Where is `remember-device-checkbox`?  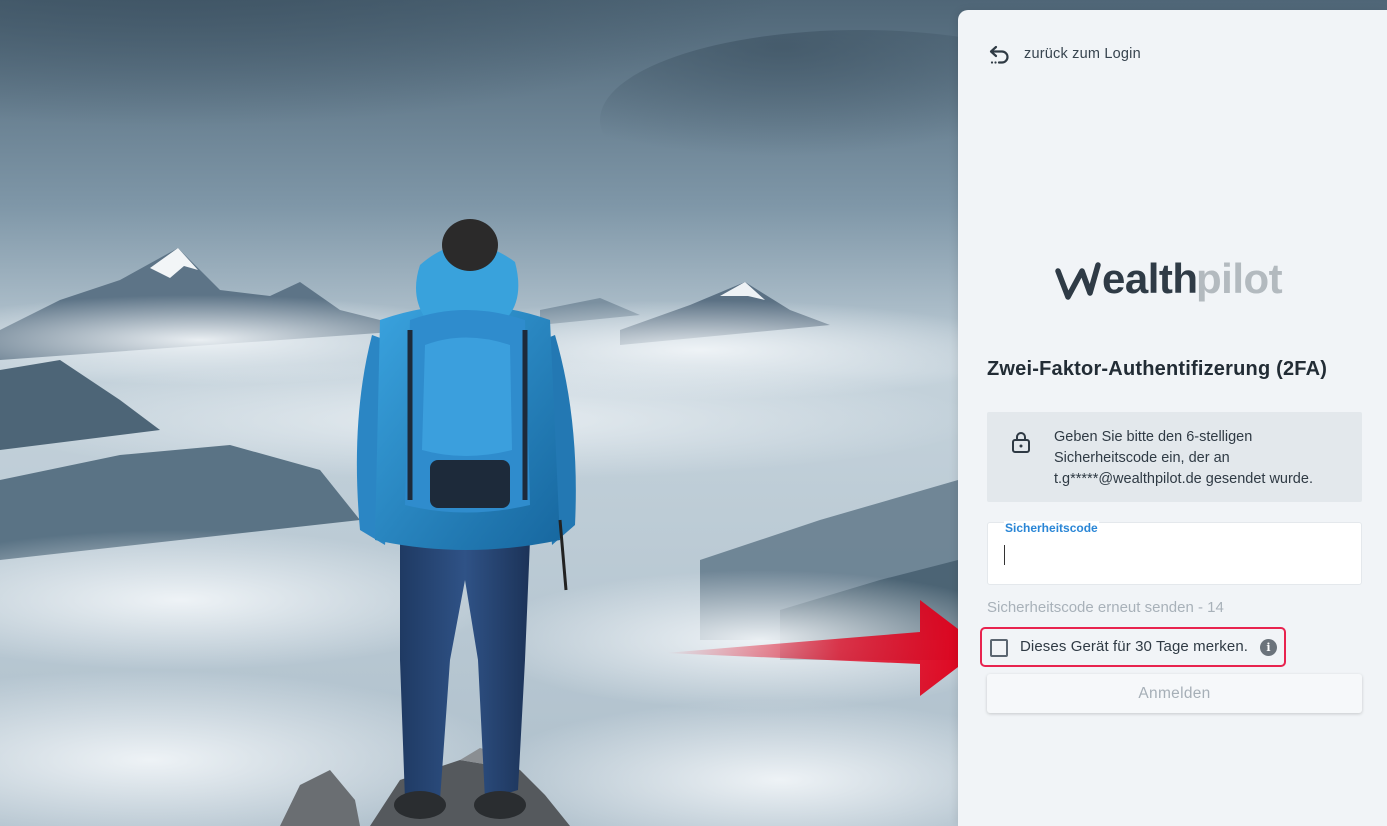 remember-device-checkbox is located at coordinates (999, 648).